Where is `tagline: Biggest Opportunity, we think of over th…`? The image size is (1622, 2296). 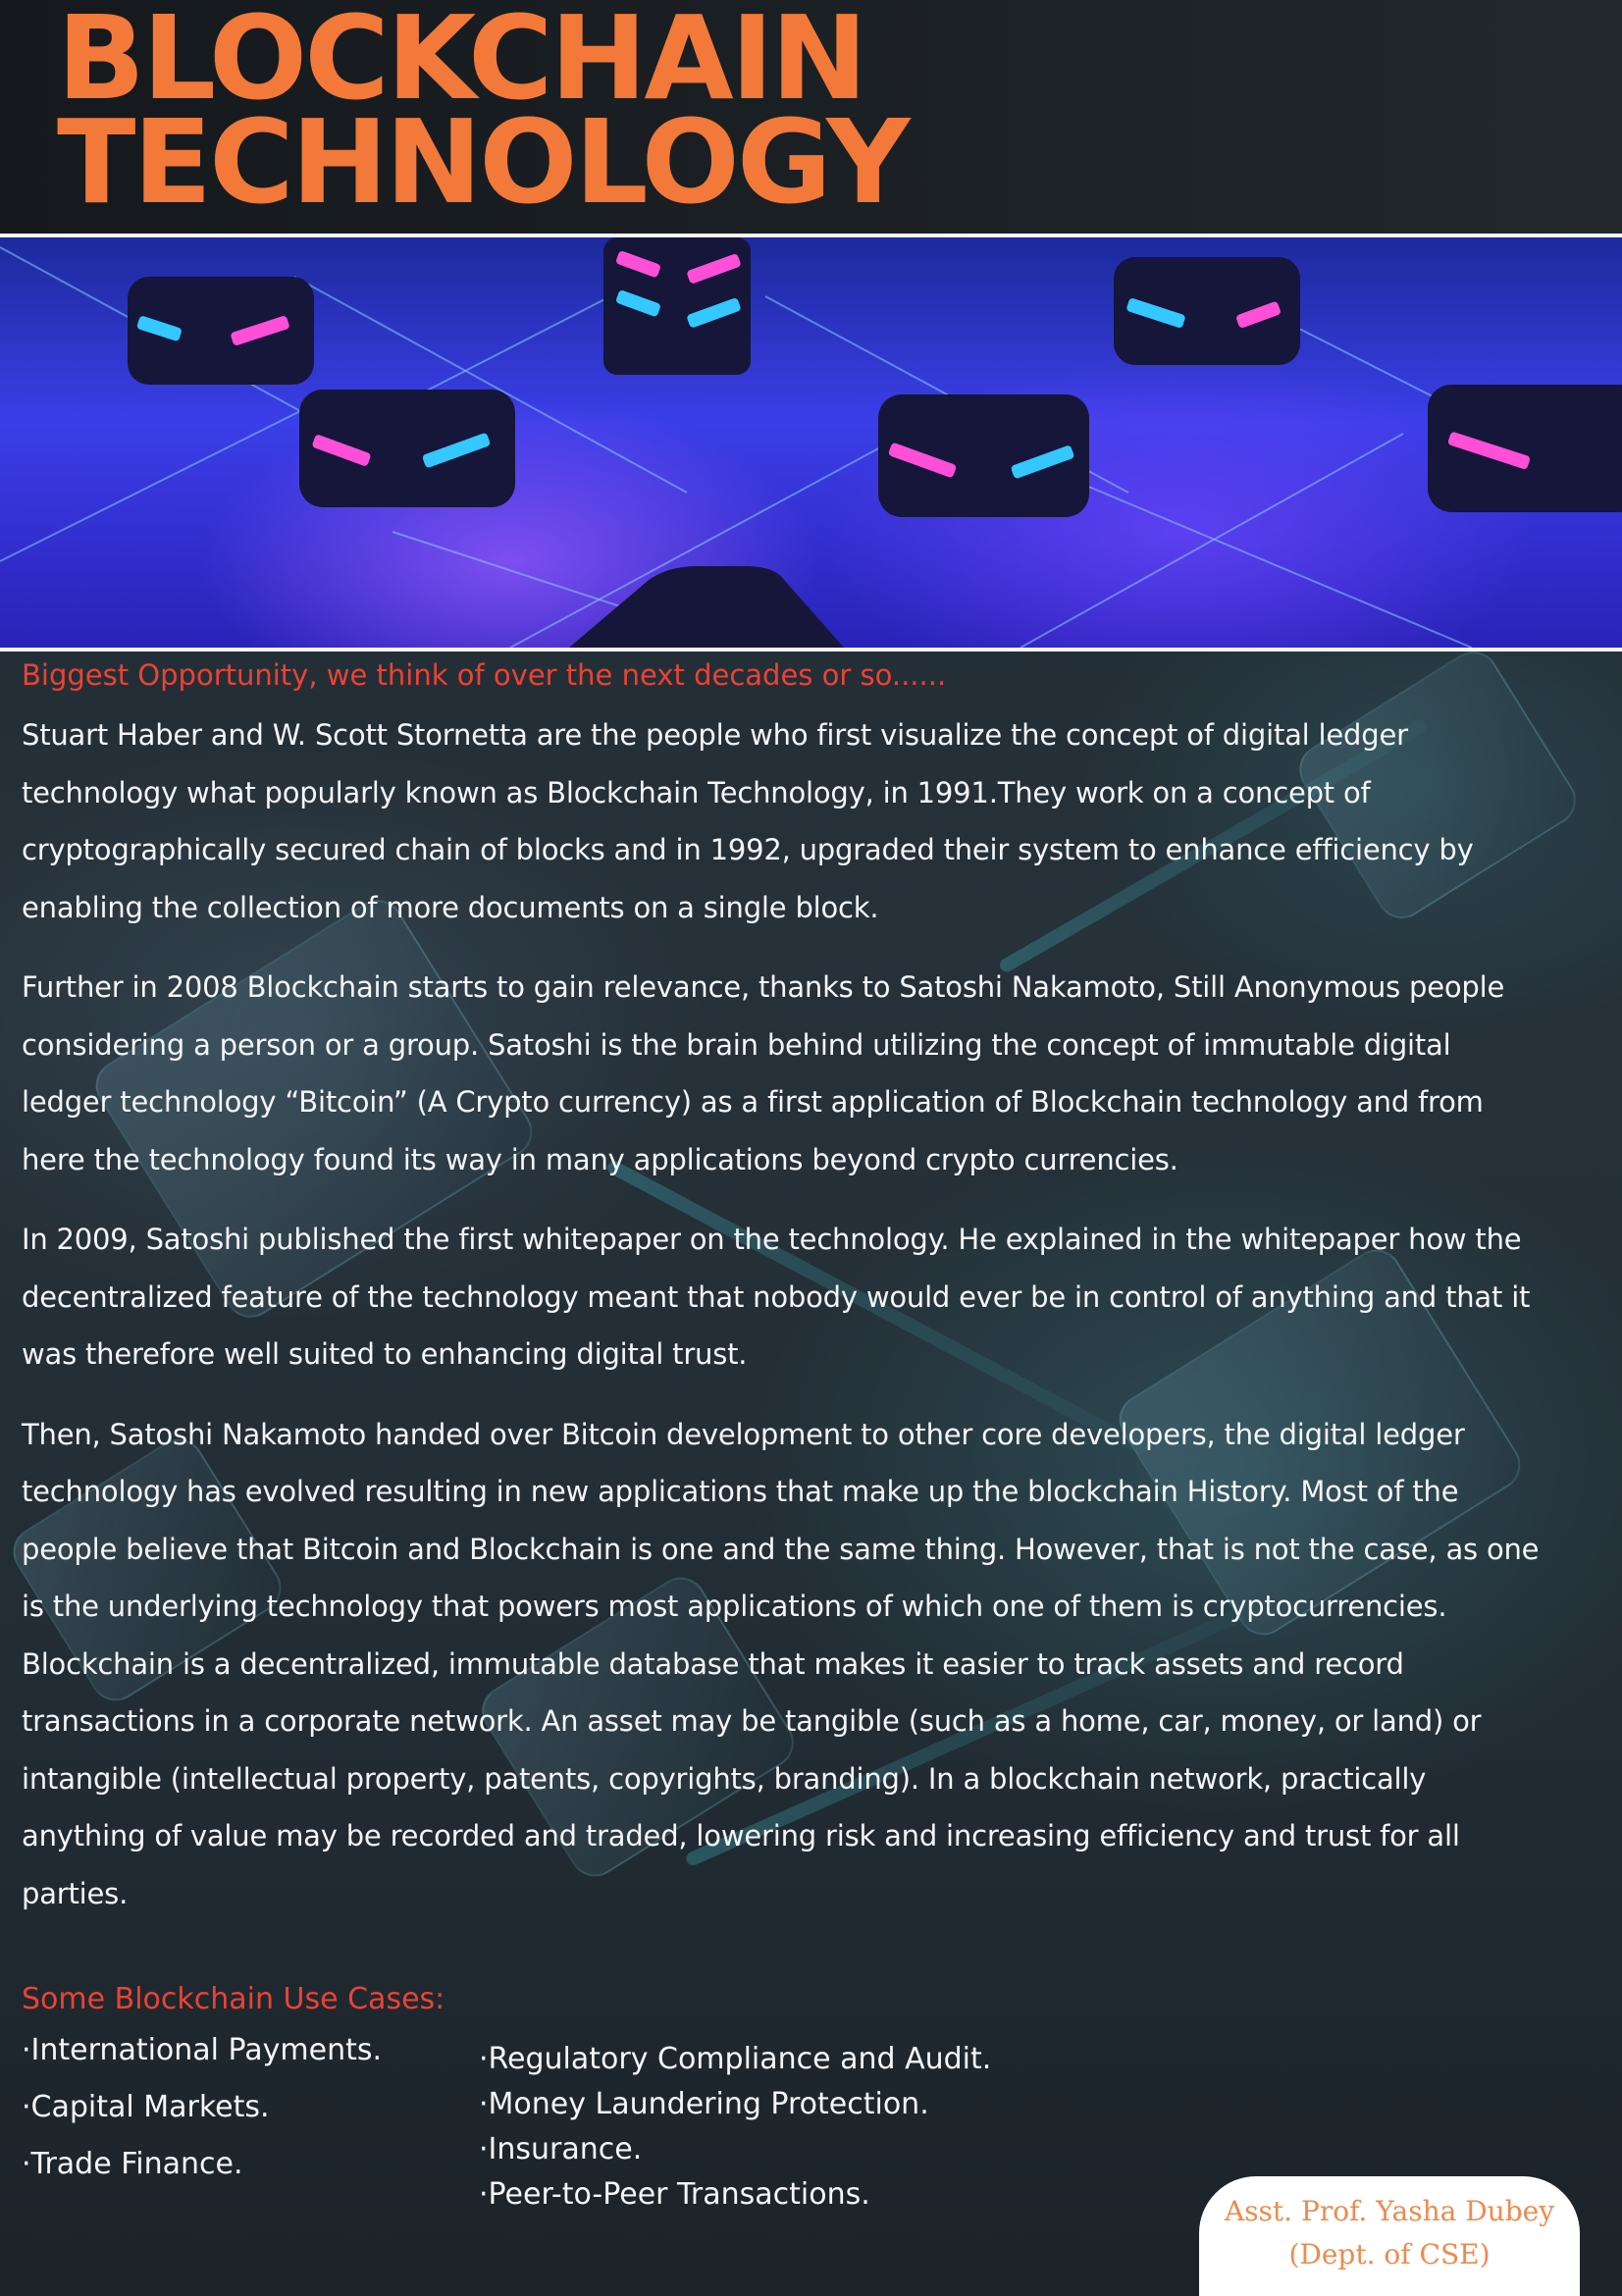 tagline: Biggest Opportunity, we think of over th… is located at coordinates (484, 675).